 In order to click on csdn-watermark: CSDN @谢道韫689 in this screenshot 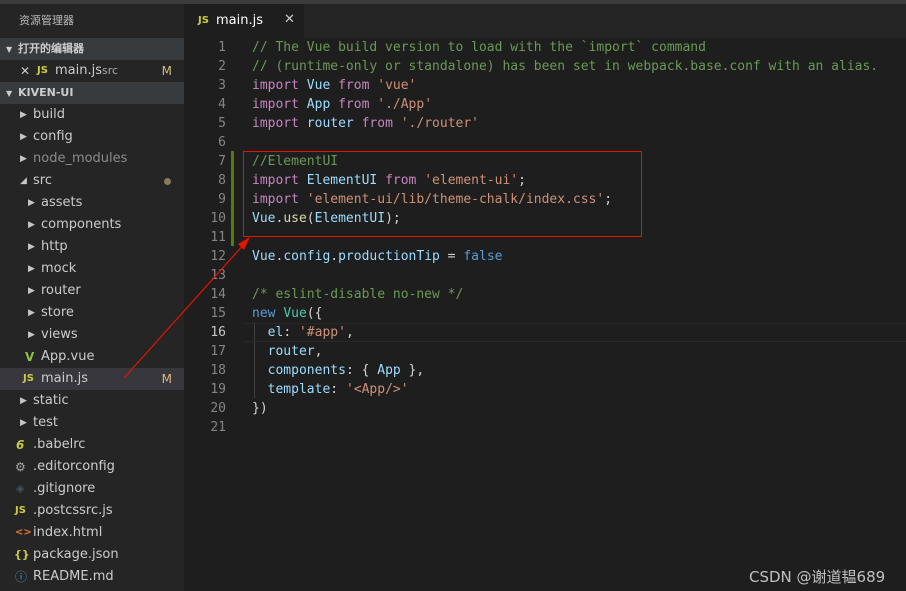, I will do `click(817, 577)`.